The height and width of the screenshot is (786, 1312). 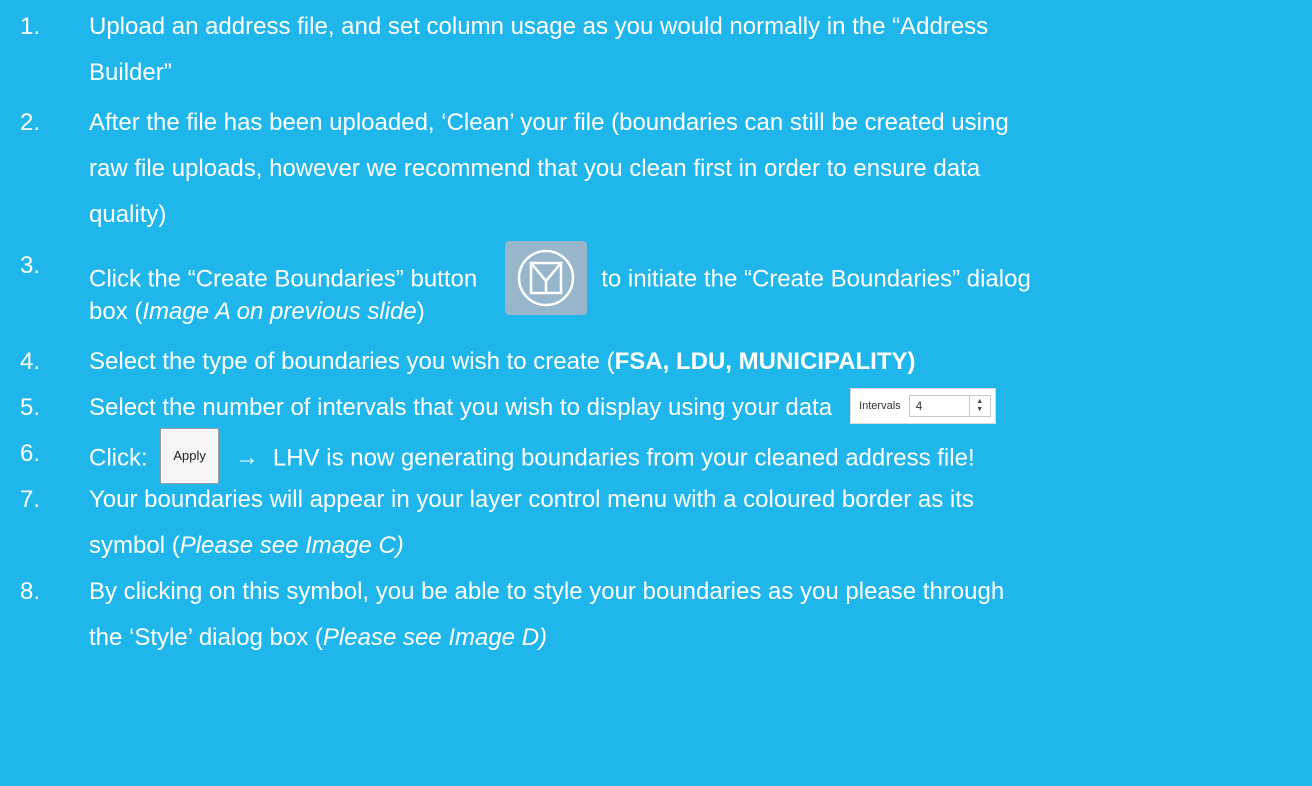 I want to click on item-number: 4., so click(x=30, y=361).